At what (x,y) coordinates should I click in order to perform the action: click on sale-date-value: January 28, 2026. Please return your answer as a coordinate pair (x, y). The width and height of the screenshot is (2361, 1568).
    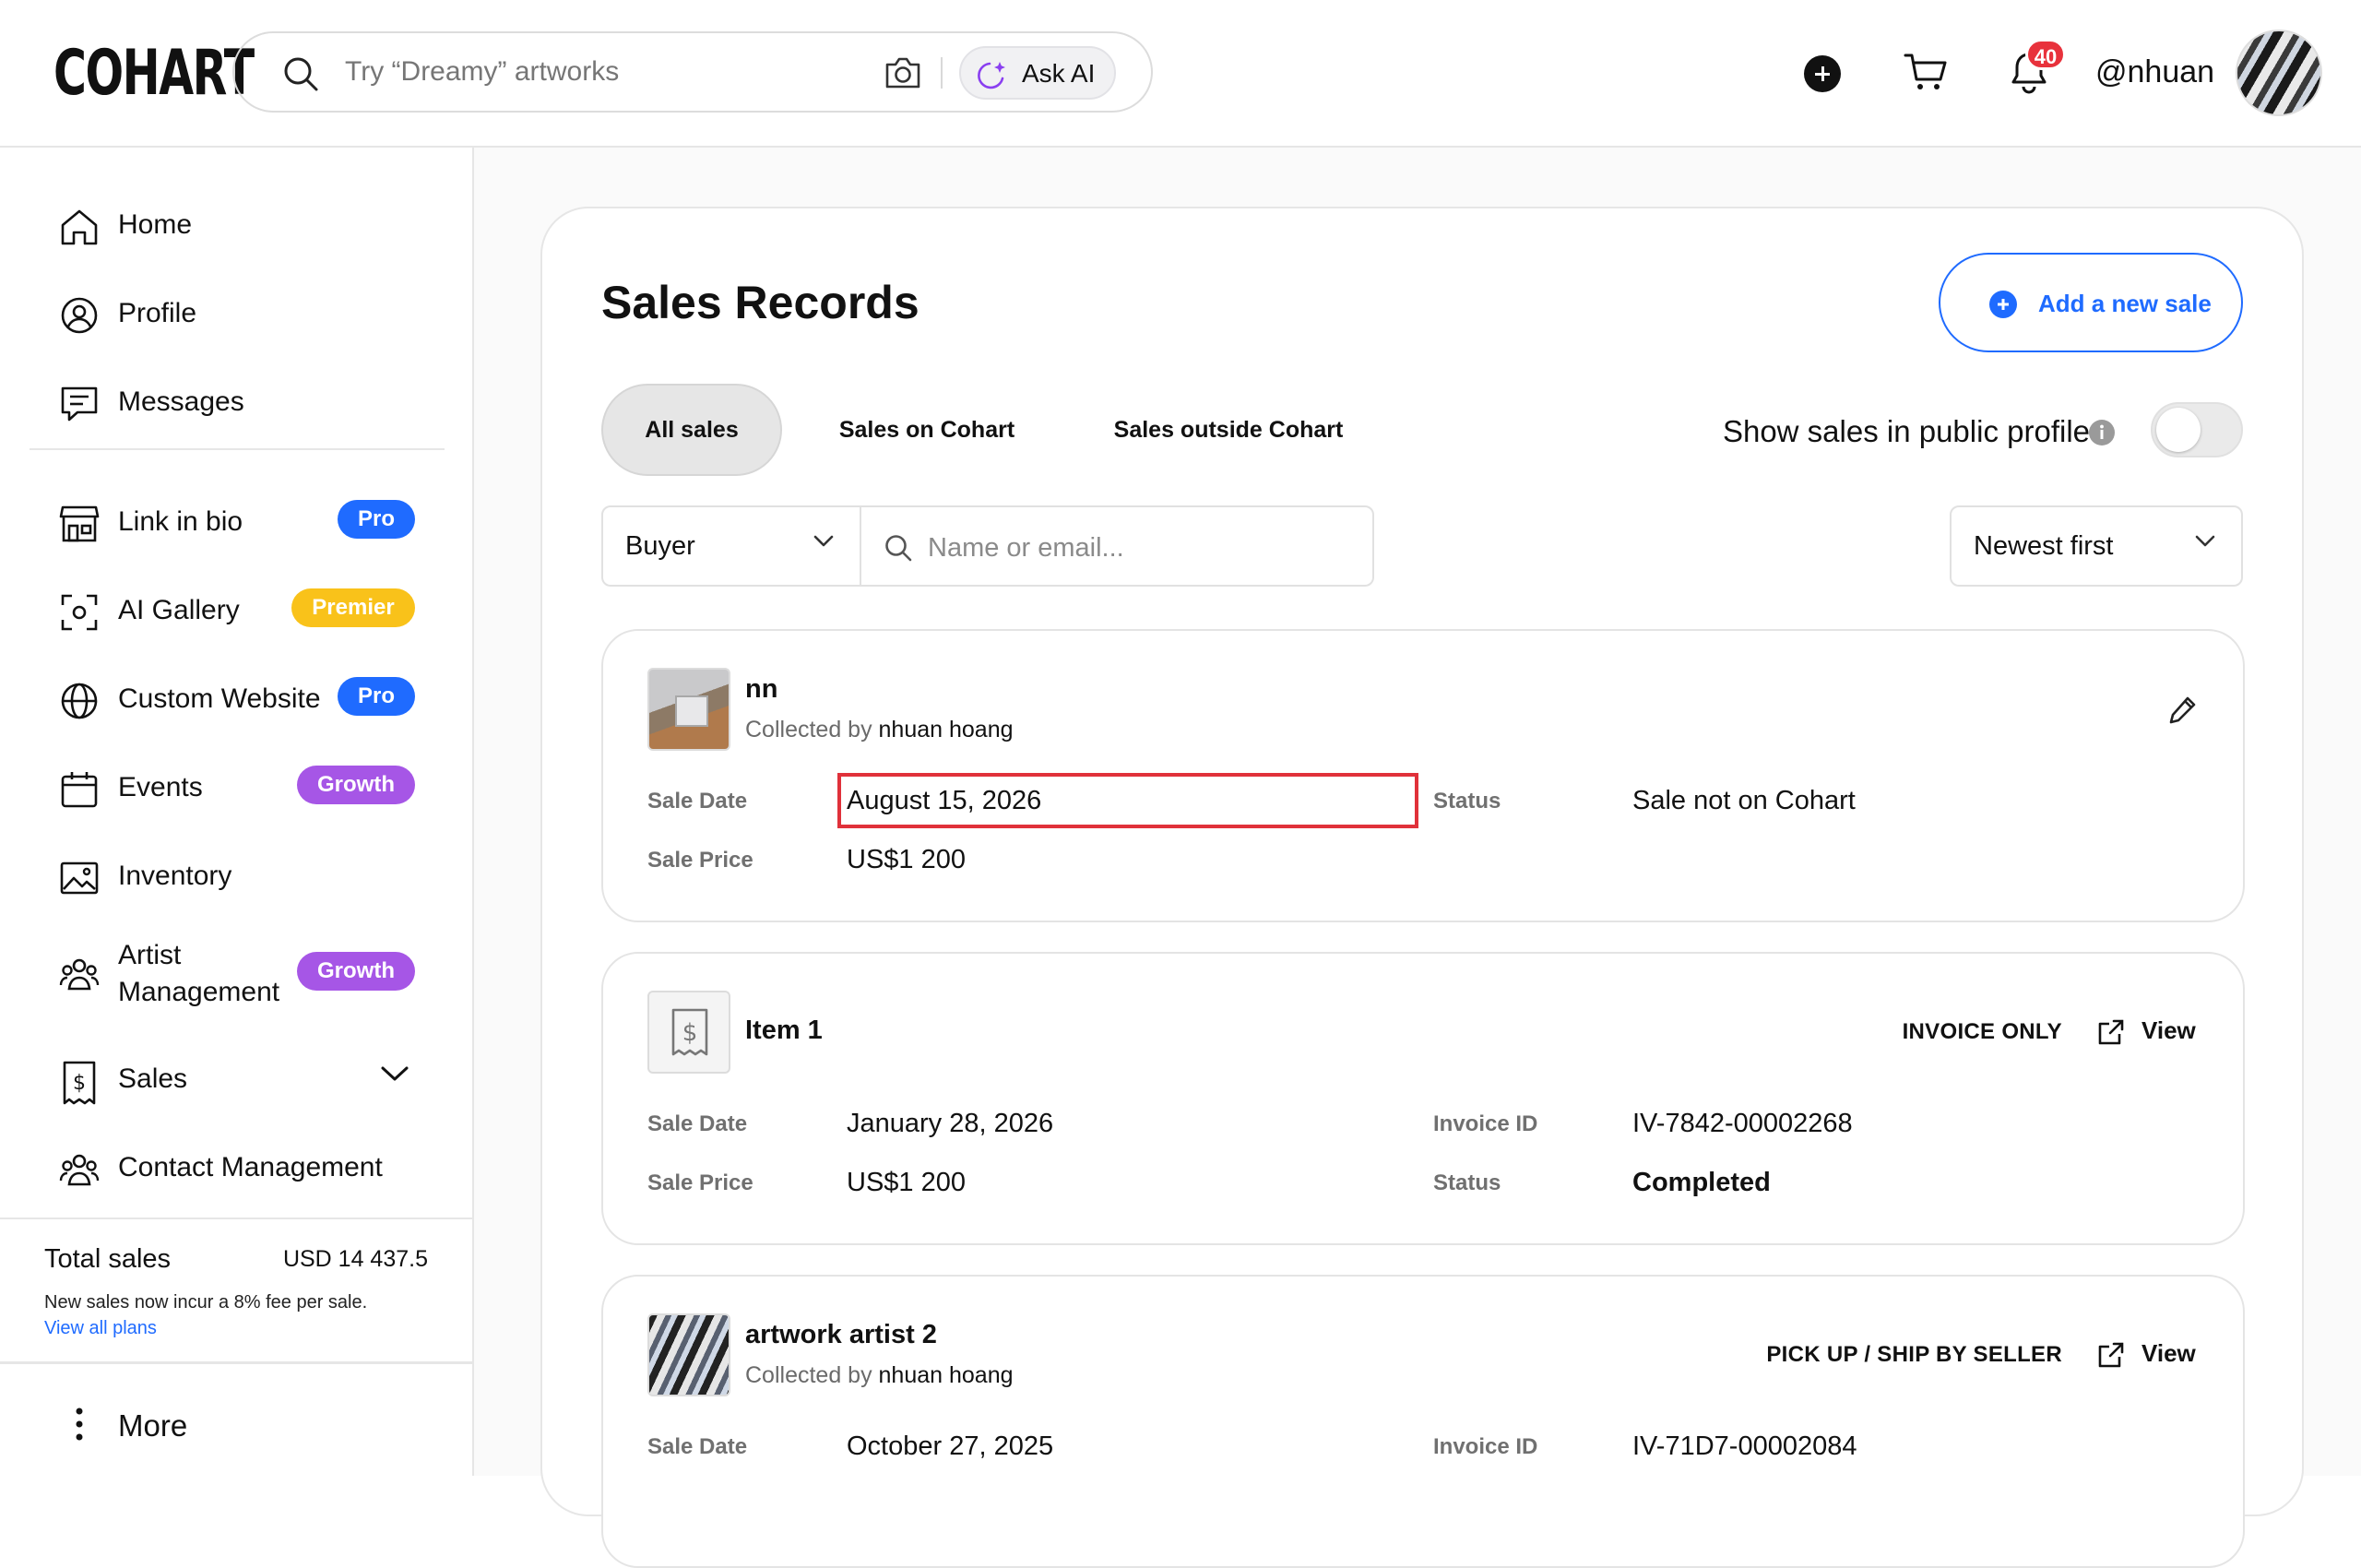
    Looking at the image, I should click on (950, 1123).